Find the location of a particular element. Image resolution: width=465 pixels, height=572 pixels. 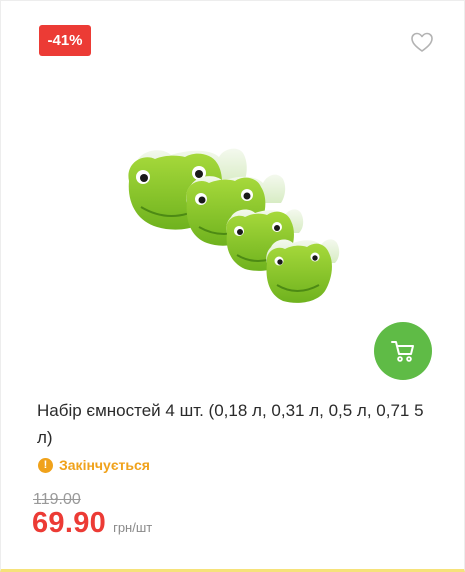

wishlist-button is located at coordinates (422, 42).